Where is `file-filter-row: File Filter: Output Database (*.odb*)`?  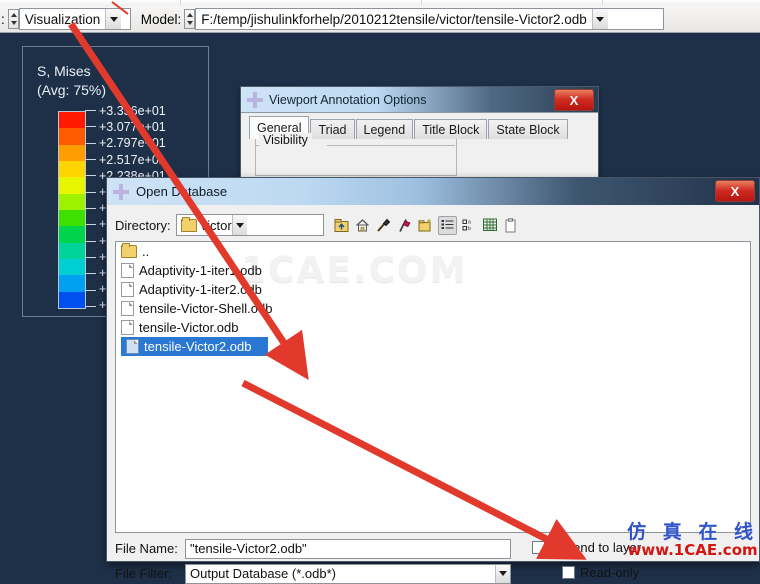
file-filter-row: File Filter: Output Database (*.odb*) is located at coordinates (313, 573).